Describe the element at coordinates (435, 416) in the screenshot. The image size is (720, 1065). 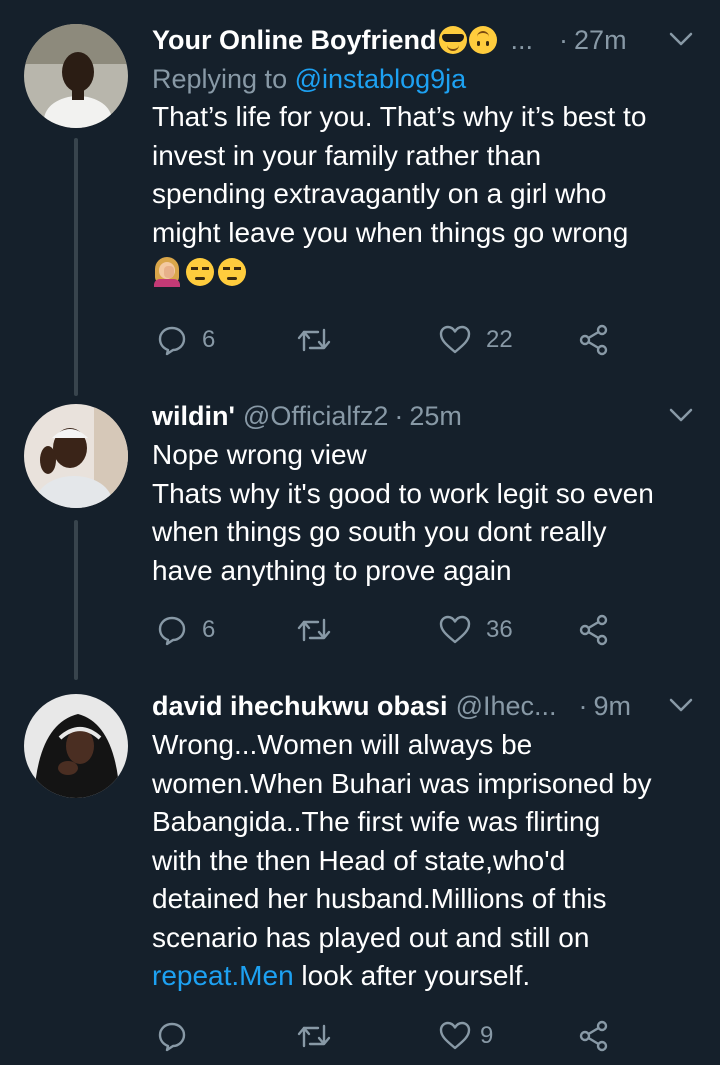
I see `timestamp: 25m` at that location.